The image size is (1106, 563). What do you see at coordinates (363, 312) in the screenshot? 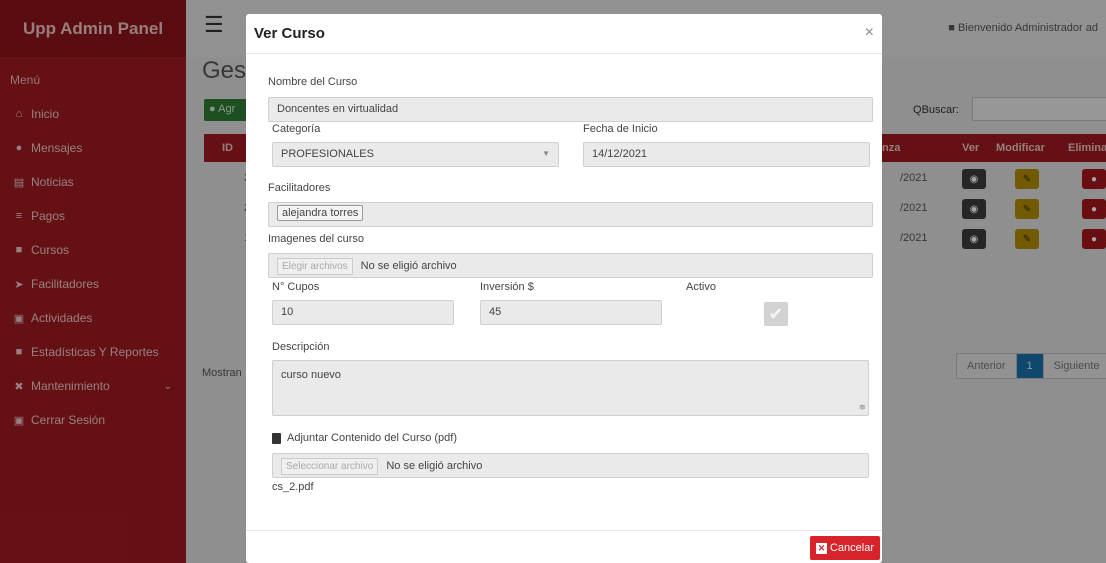
I see `cupos-field: 10` at bounding box center [363, 312].